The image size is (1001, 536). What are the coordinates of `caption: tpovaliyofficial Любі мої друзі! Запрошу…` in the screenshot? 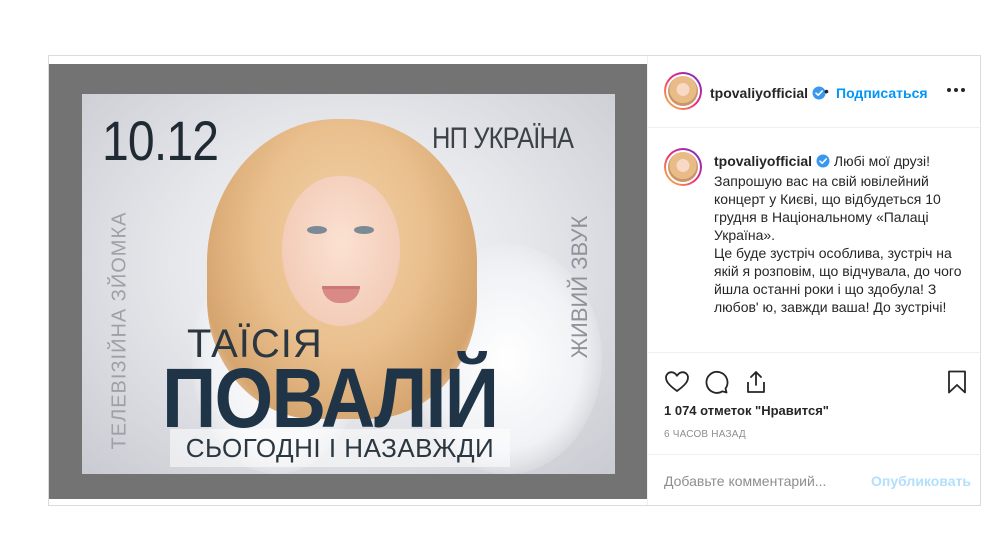 It's located at (842, 234).